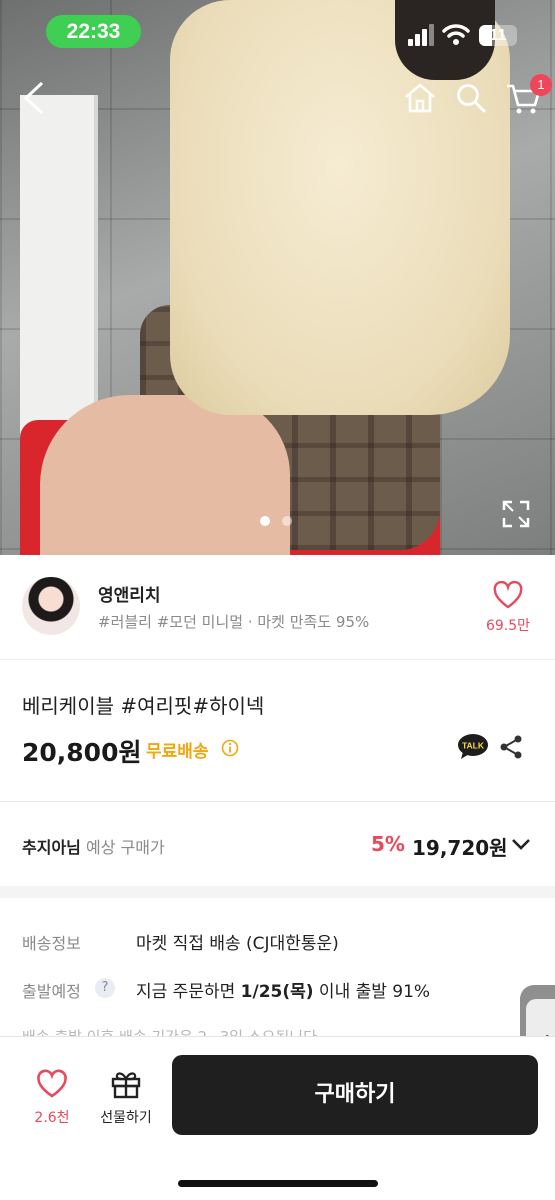 The width and height of the screenshot is (555, 1200). I want to click on carousel-indicator, so click(278, 522).